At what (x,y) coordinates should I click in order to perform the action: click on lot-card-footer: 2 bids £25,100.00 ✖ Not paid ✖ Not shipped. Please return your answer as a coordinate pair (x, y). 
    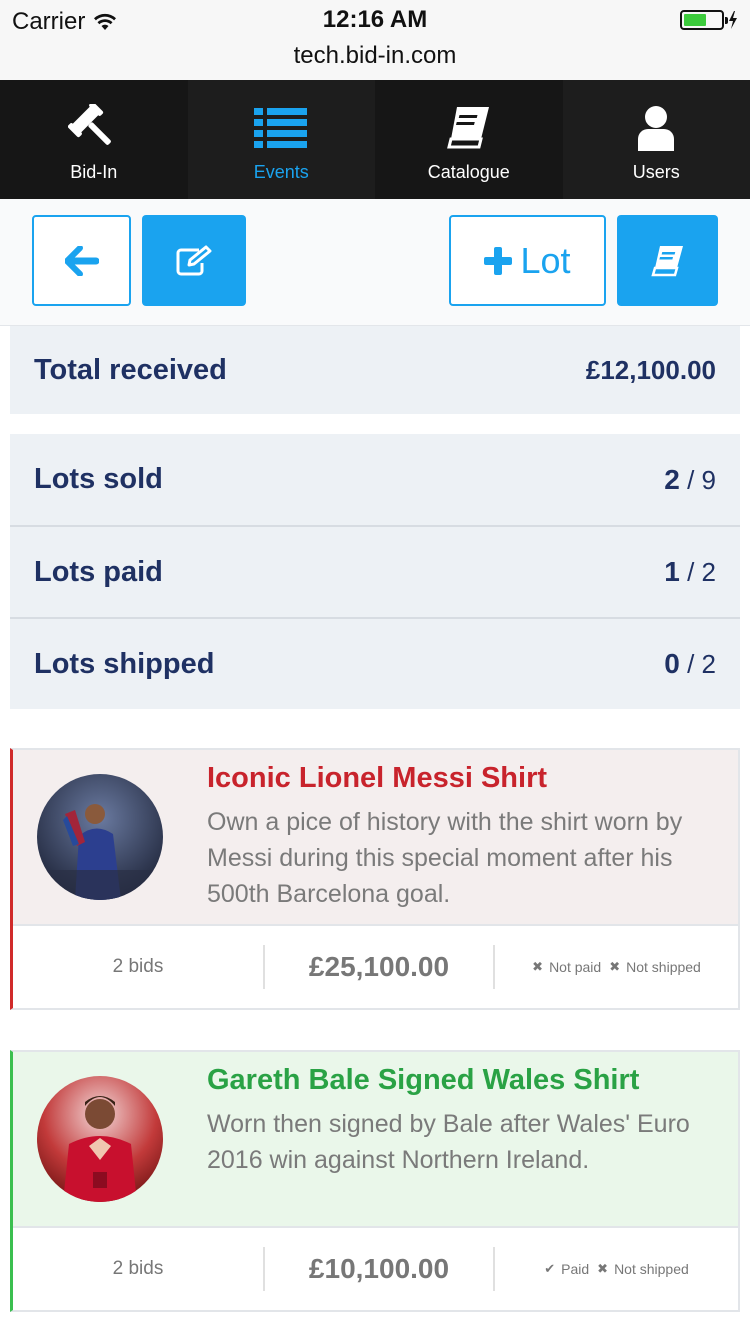
    Looking at the image, I should click on (375, 966).